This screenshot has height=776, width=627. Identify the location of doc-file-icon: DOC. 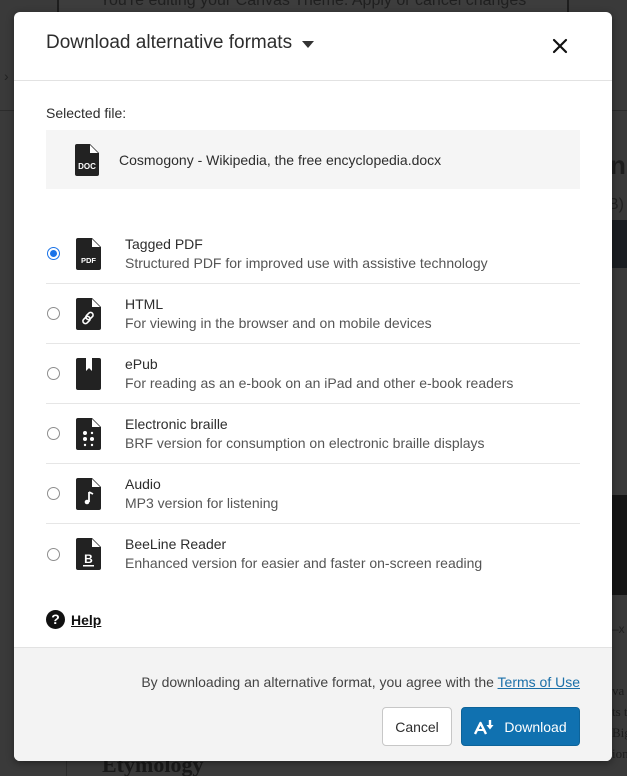
(87, 159).